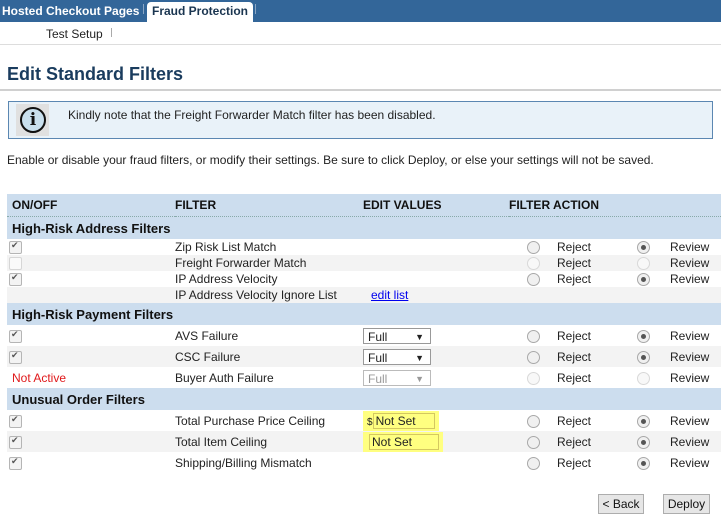 The width and height of the screenshot is (721, 519). Describe the element at coordinates (74, 34) in the screenshot. I see `subnav-test-setup: Test Setup` at that location.